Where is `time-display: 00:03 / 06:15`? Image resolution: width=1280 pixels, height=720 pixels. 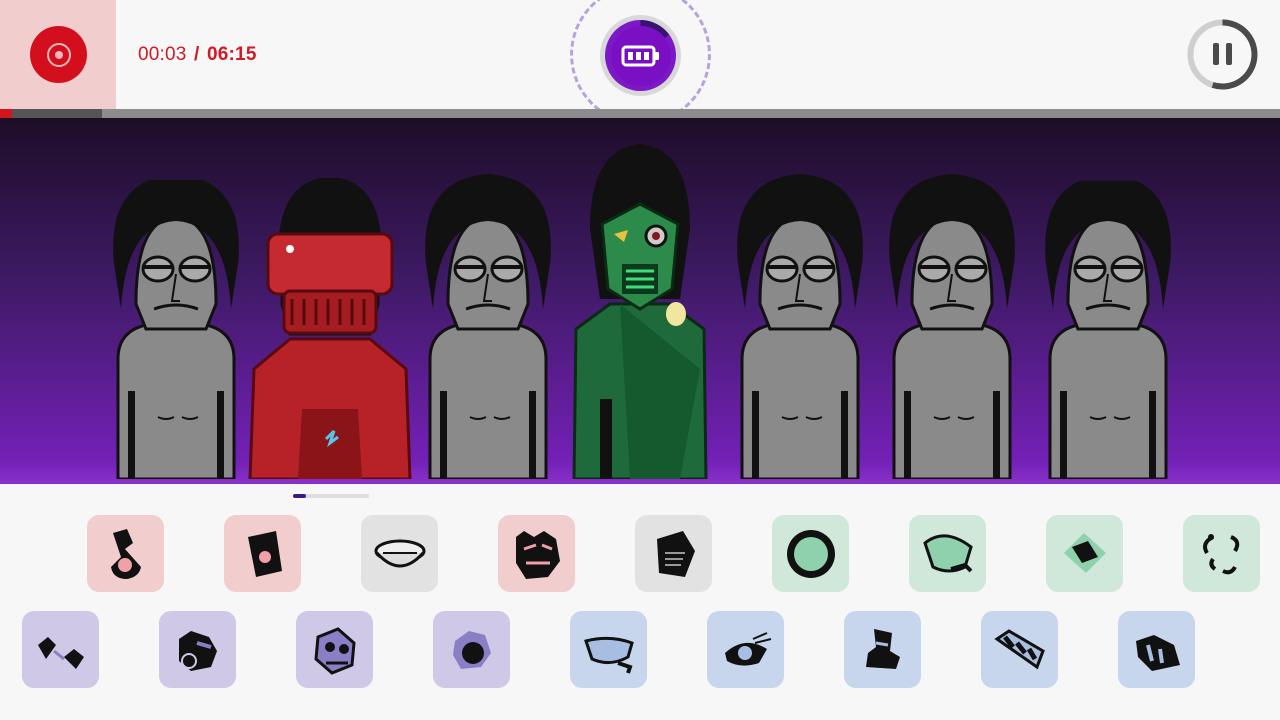 time-display: 00:03 / 06:15 is located at coordinates (197, 55).